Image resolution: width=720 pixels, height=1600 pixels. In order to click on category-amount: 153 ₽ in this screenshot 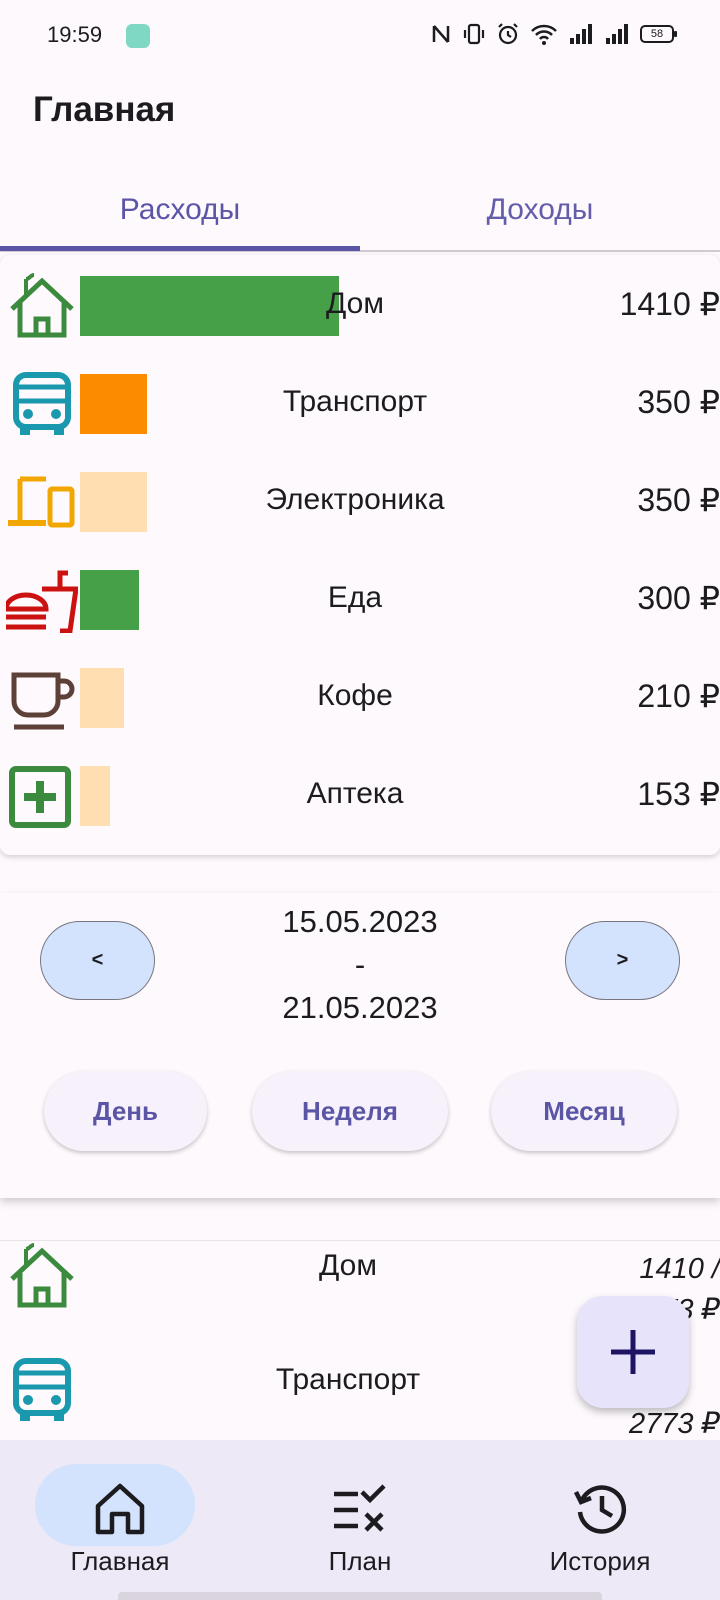, I will do `click(678, 794)`.